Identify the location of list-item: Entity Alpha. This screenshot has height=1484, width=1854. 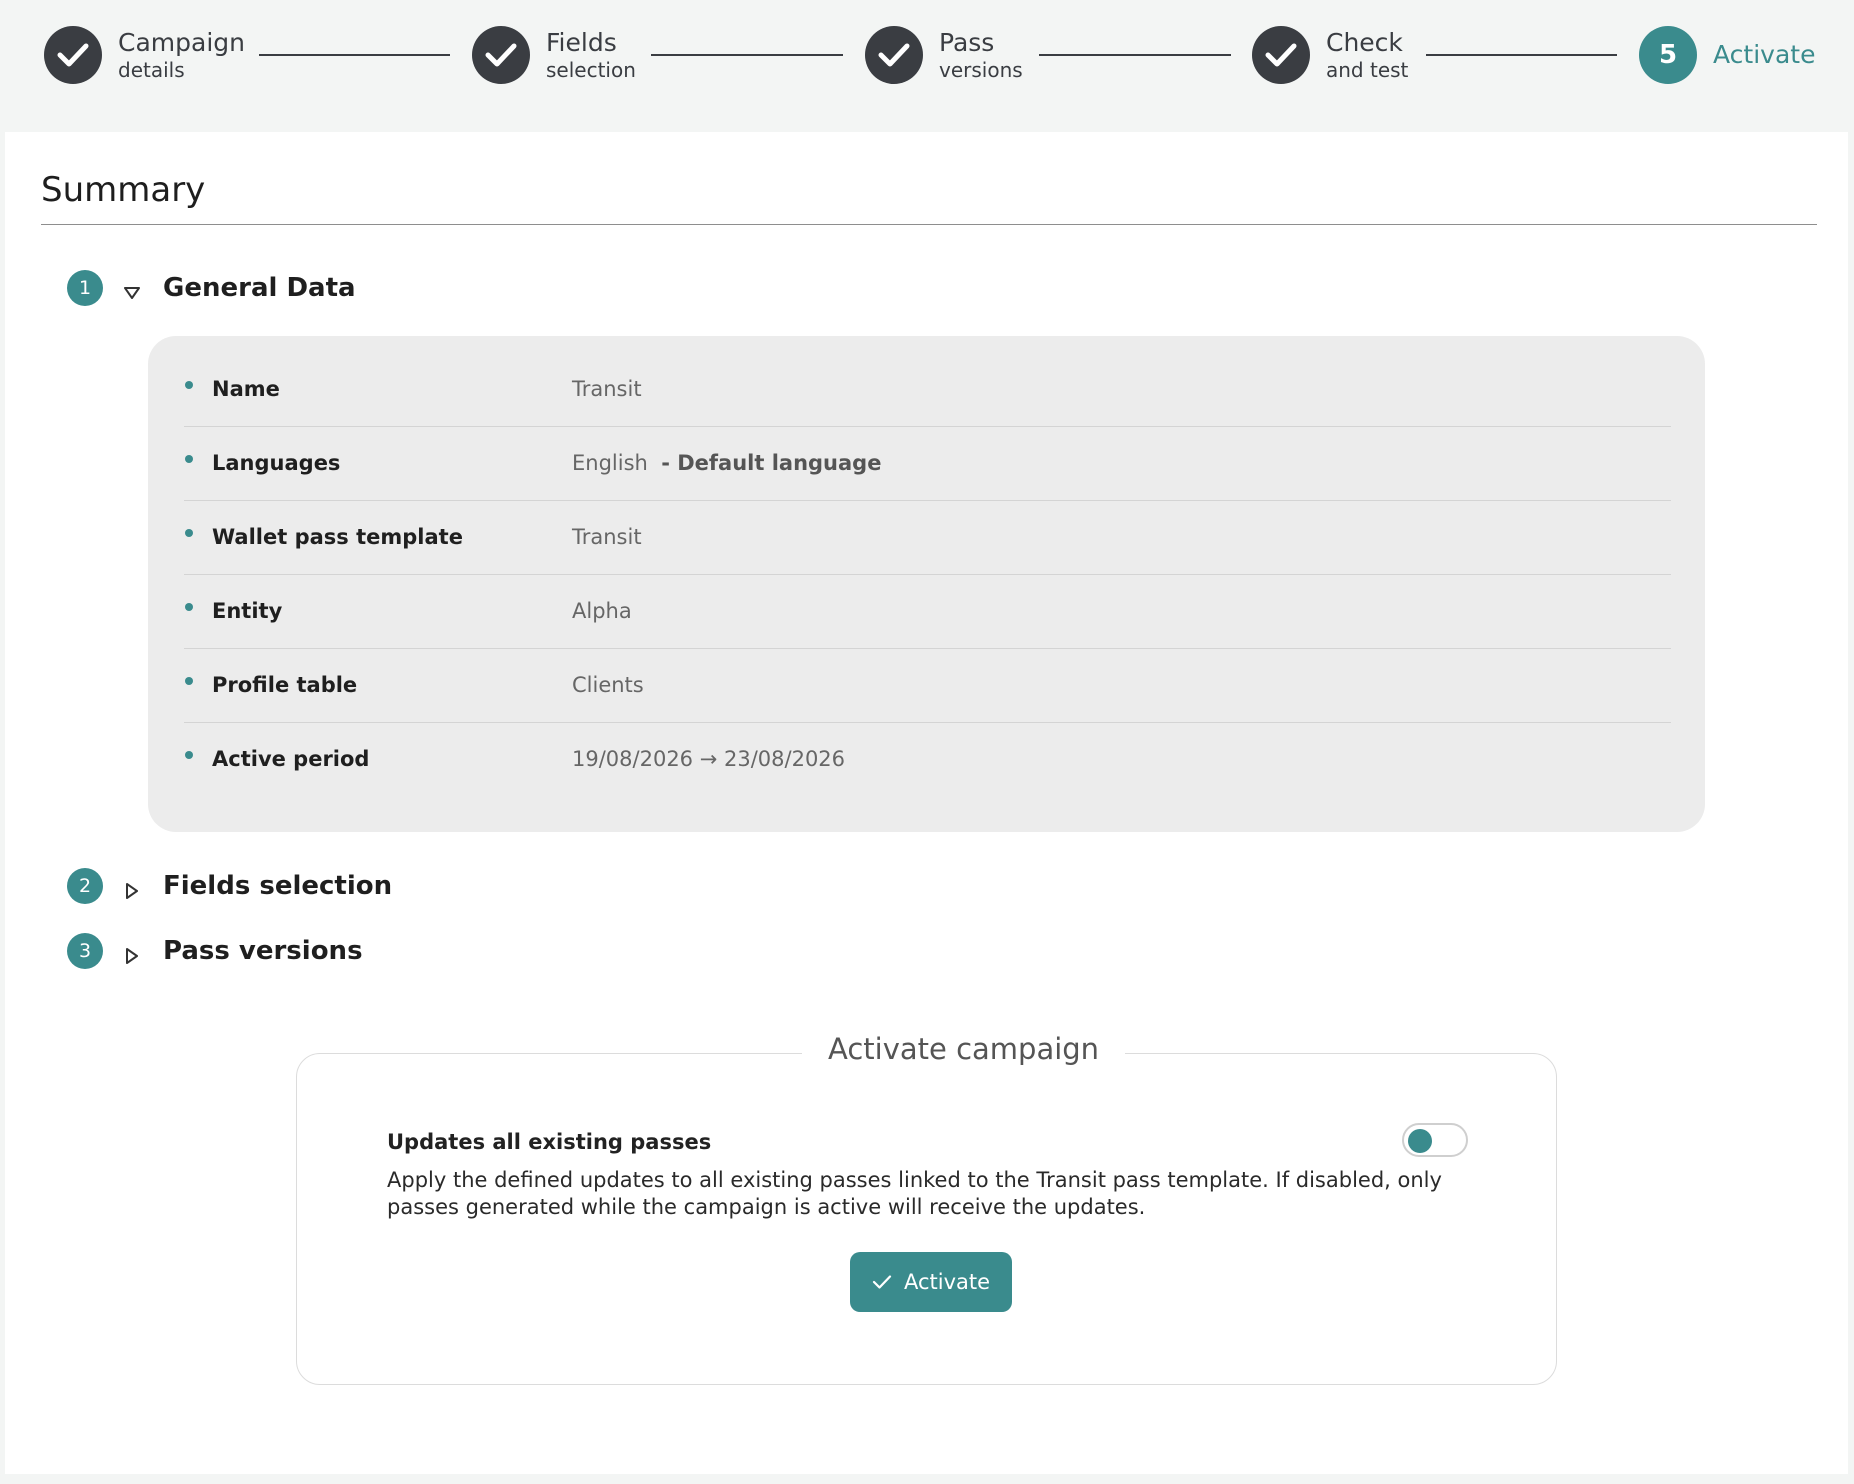
(927, 611).